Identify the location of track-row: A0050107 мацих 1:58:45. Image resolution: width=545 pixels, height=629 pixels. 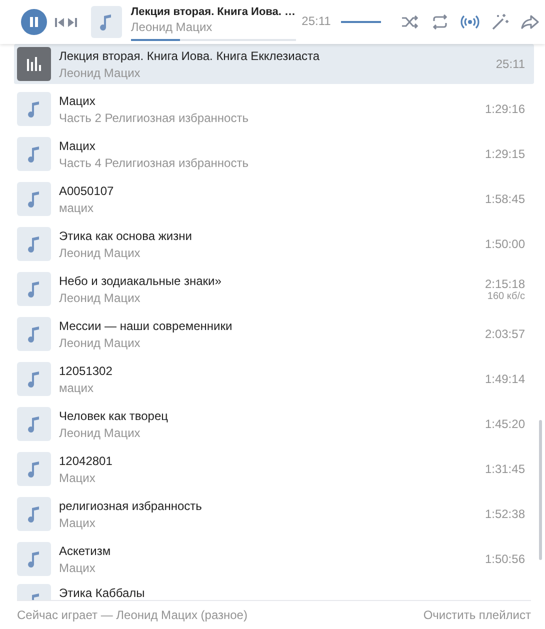
(274, 199).